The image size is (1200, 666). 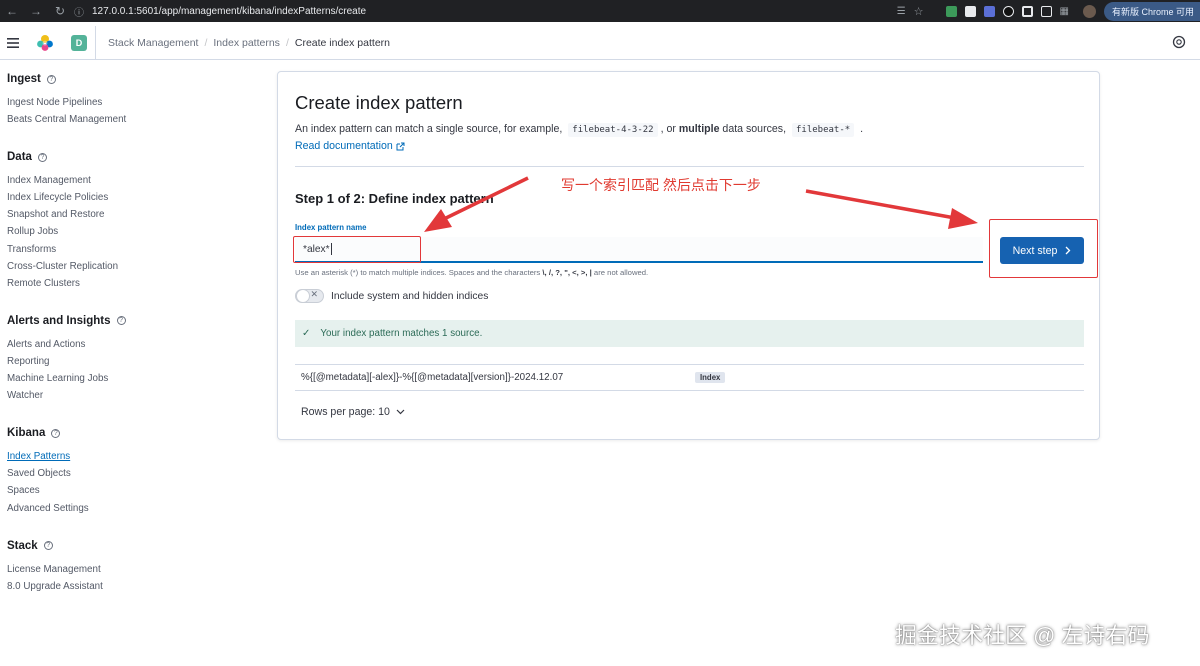 What do you see at coordinates (246, 43) in the screenshot?
I see `breadcrumb-index-patterns: Index patterns` at bounding box center [246, 43].